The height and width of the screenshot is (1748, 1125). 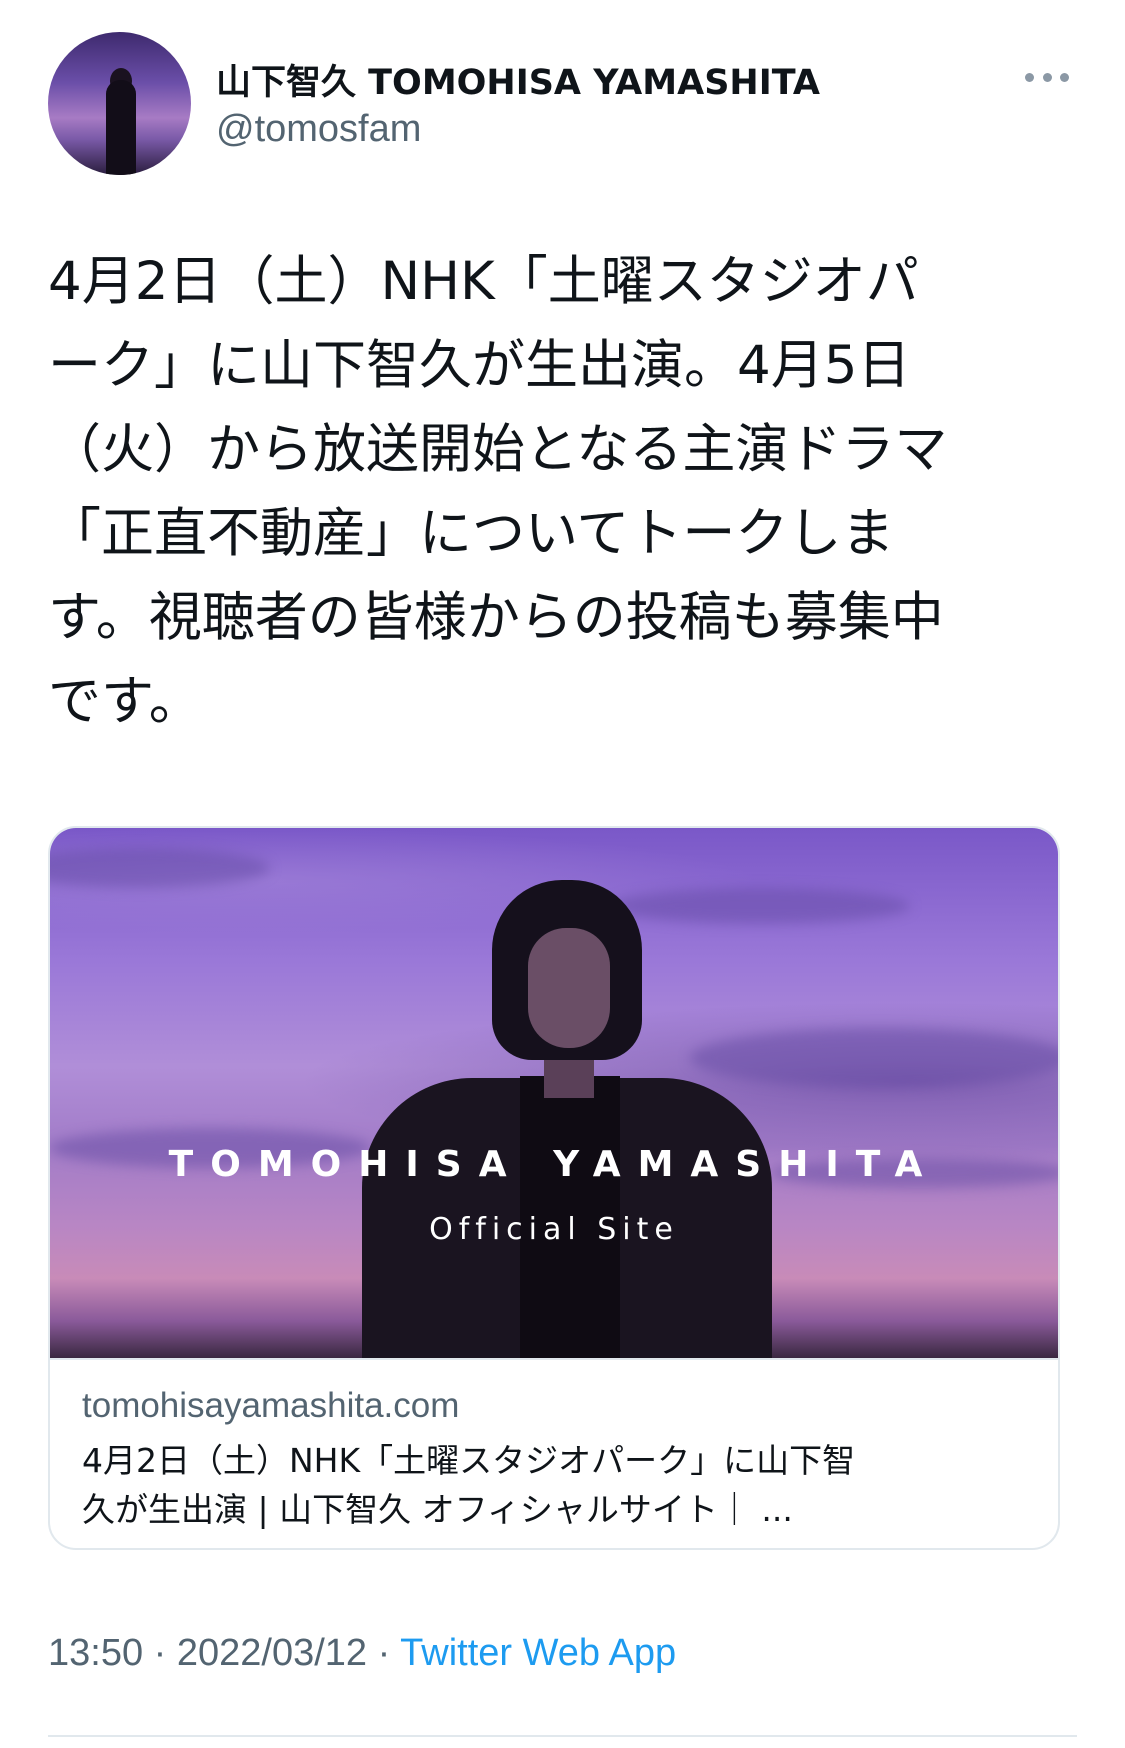 I want to click on tweet-header: 山下智久 TOMOHISA YAMASHITA @tomosfam, so click(x=562, y=105).